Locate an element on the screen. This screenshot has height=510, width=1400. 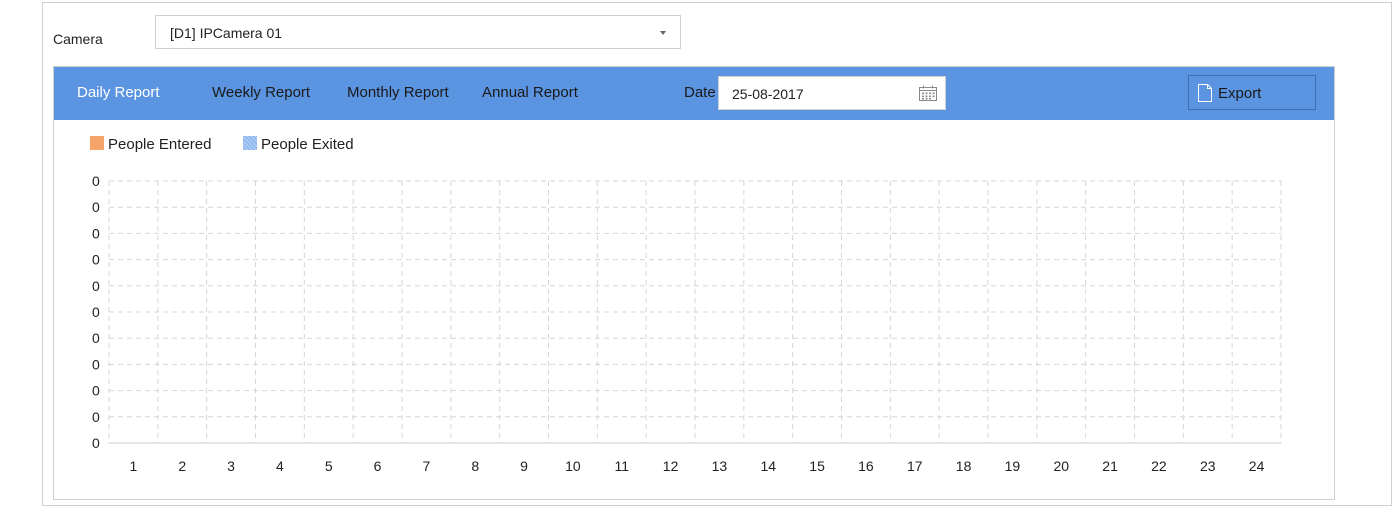
x-tick-label: 16 is located at coordinates (866, 466).